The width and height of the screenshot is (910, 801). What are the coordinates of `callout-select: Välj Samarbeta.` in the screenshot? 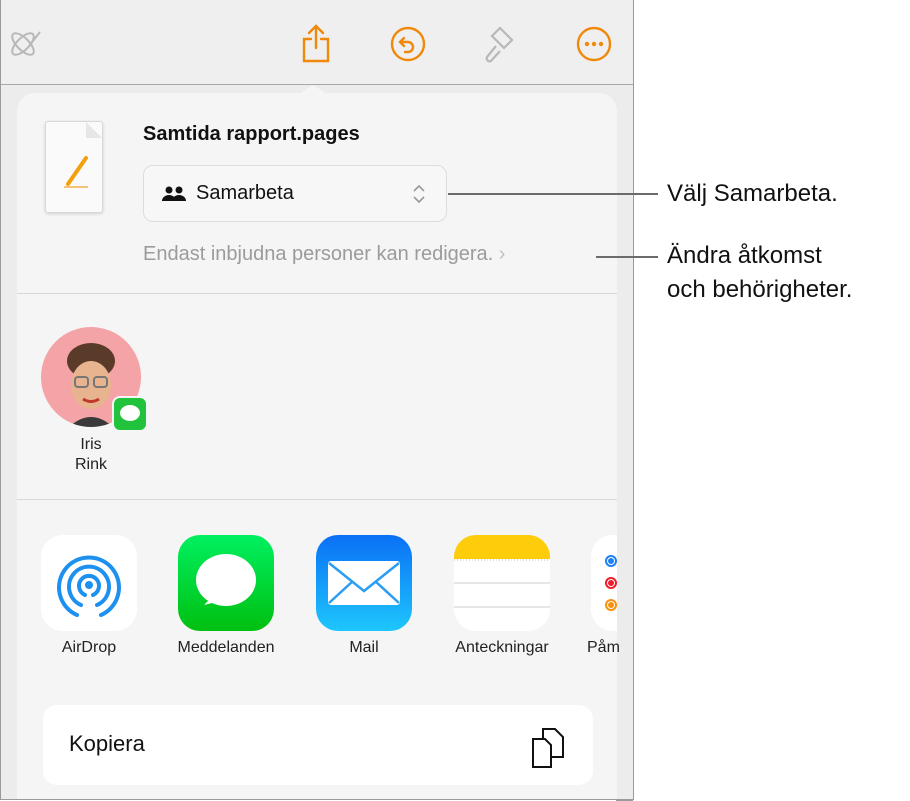 It's located at (752, 193).